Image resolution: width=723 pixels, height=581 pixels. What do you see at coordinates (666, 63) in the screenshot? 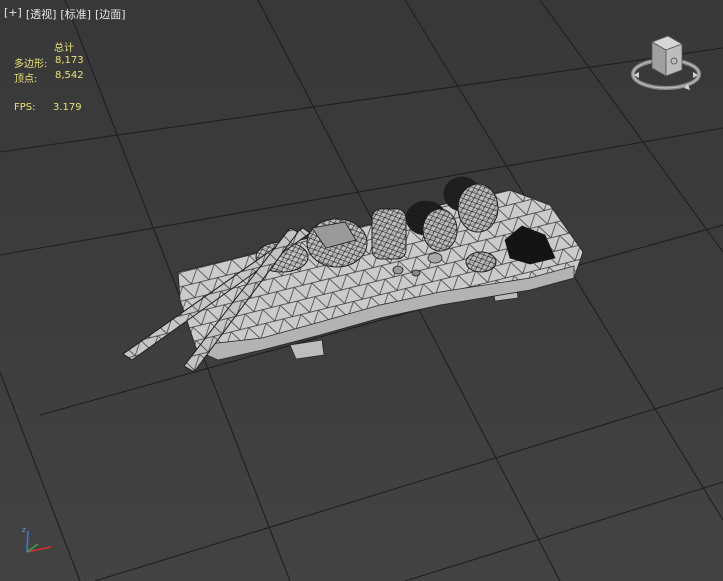
I see `viewcube-icon` at bounding box center [666, 63].